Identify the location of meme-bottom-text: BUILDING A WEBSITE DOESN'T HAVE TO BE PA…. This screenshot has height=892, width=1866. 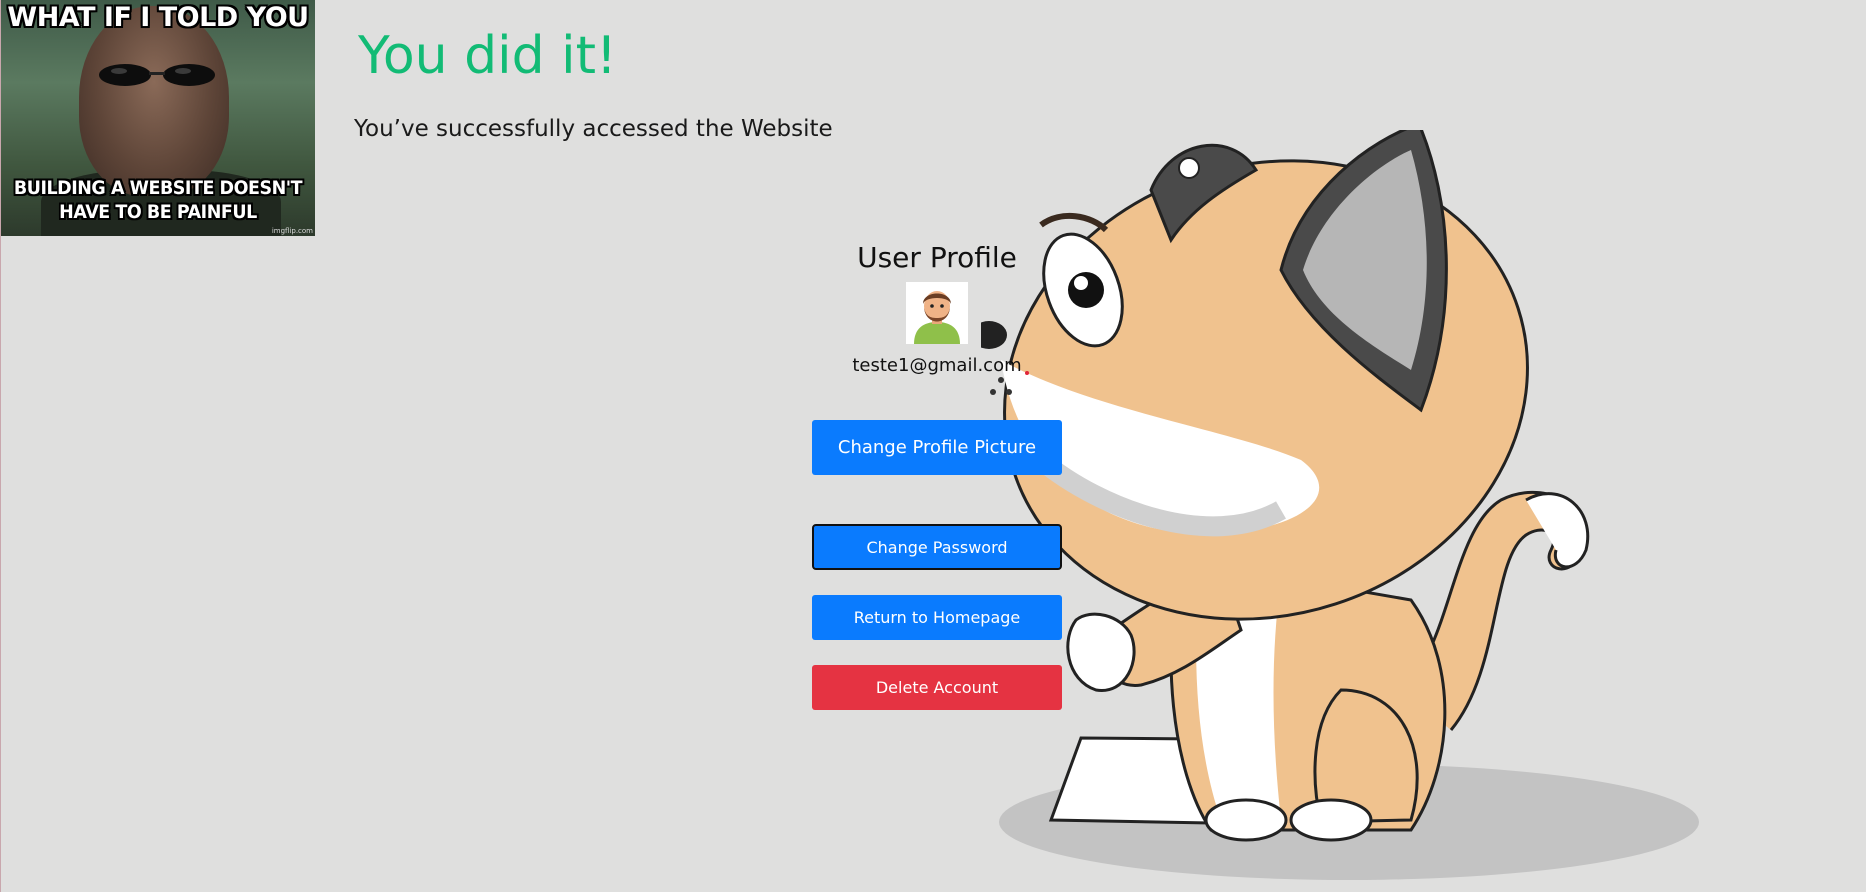
(158, 200).